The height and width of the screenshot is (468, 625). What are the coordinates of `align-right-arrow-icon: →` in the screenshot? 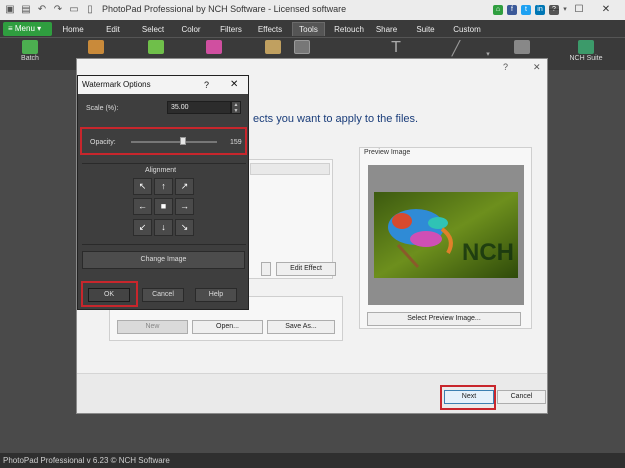 It's located at (184, 206).